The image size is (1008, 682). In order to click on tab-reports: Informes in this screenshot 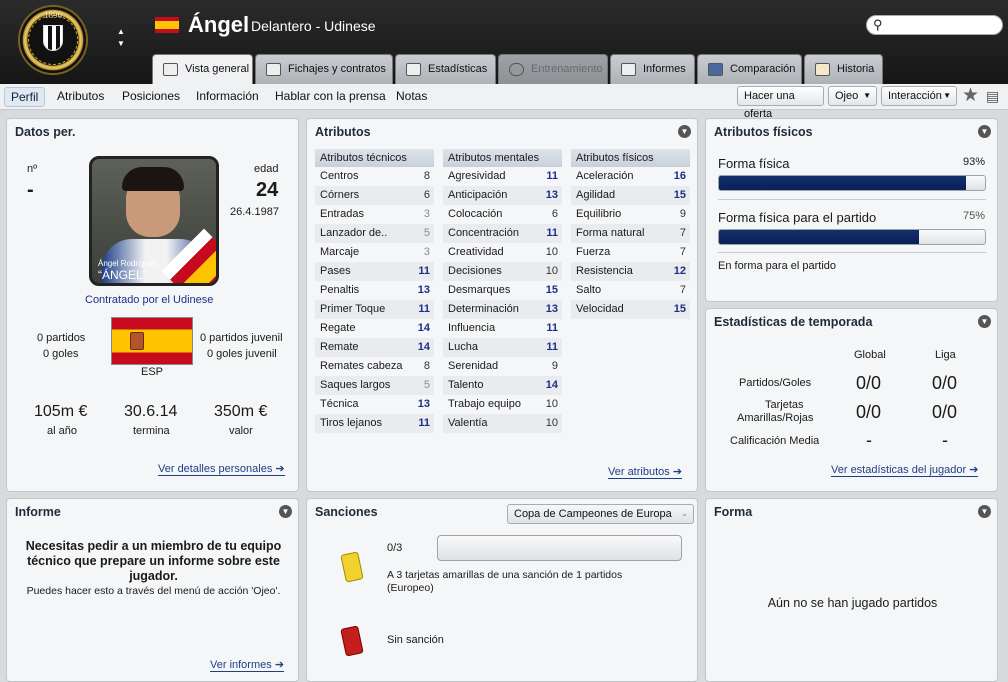, I will do `click(652, 69)`.